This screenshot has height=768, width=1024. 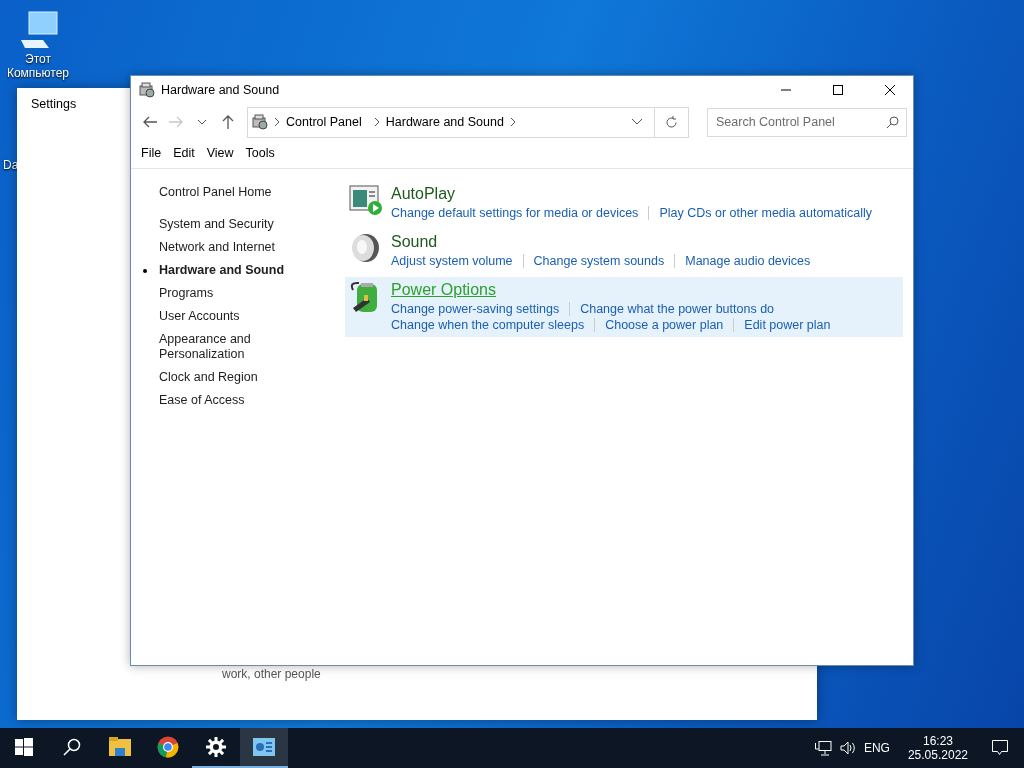 I want to click on dropdown-caret-icon, so click(x=637, y=122).